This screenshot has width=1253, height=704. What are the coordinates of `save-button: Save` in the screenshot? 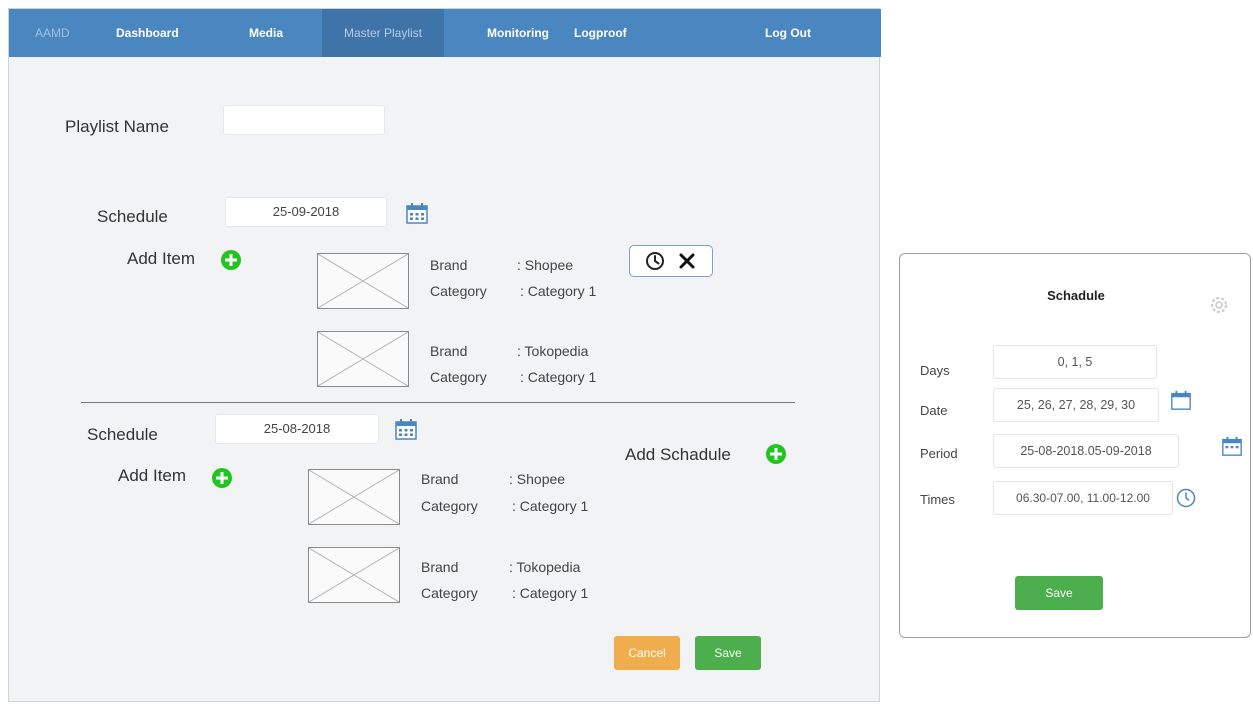 It's located at (728, 653).